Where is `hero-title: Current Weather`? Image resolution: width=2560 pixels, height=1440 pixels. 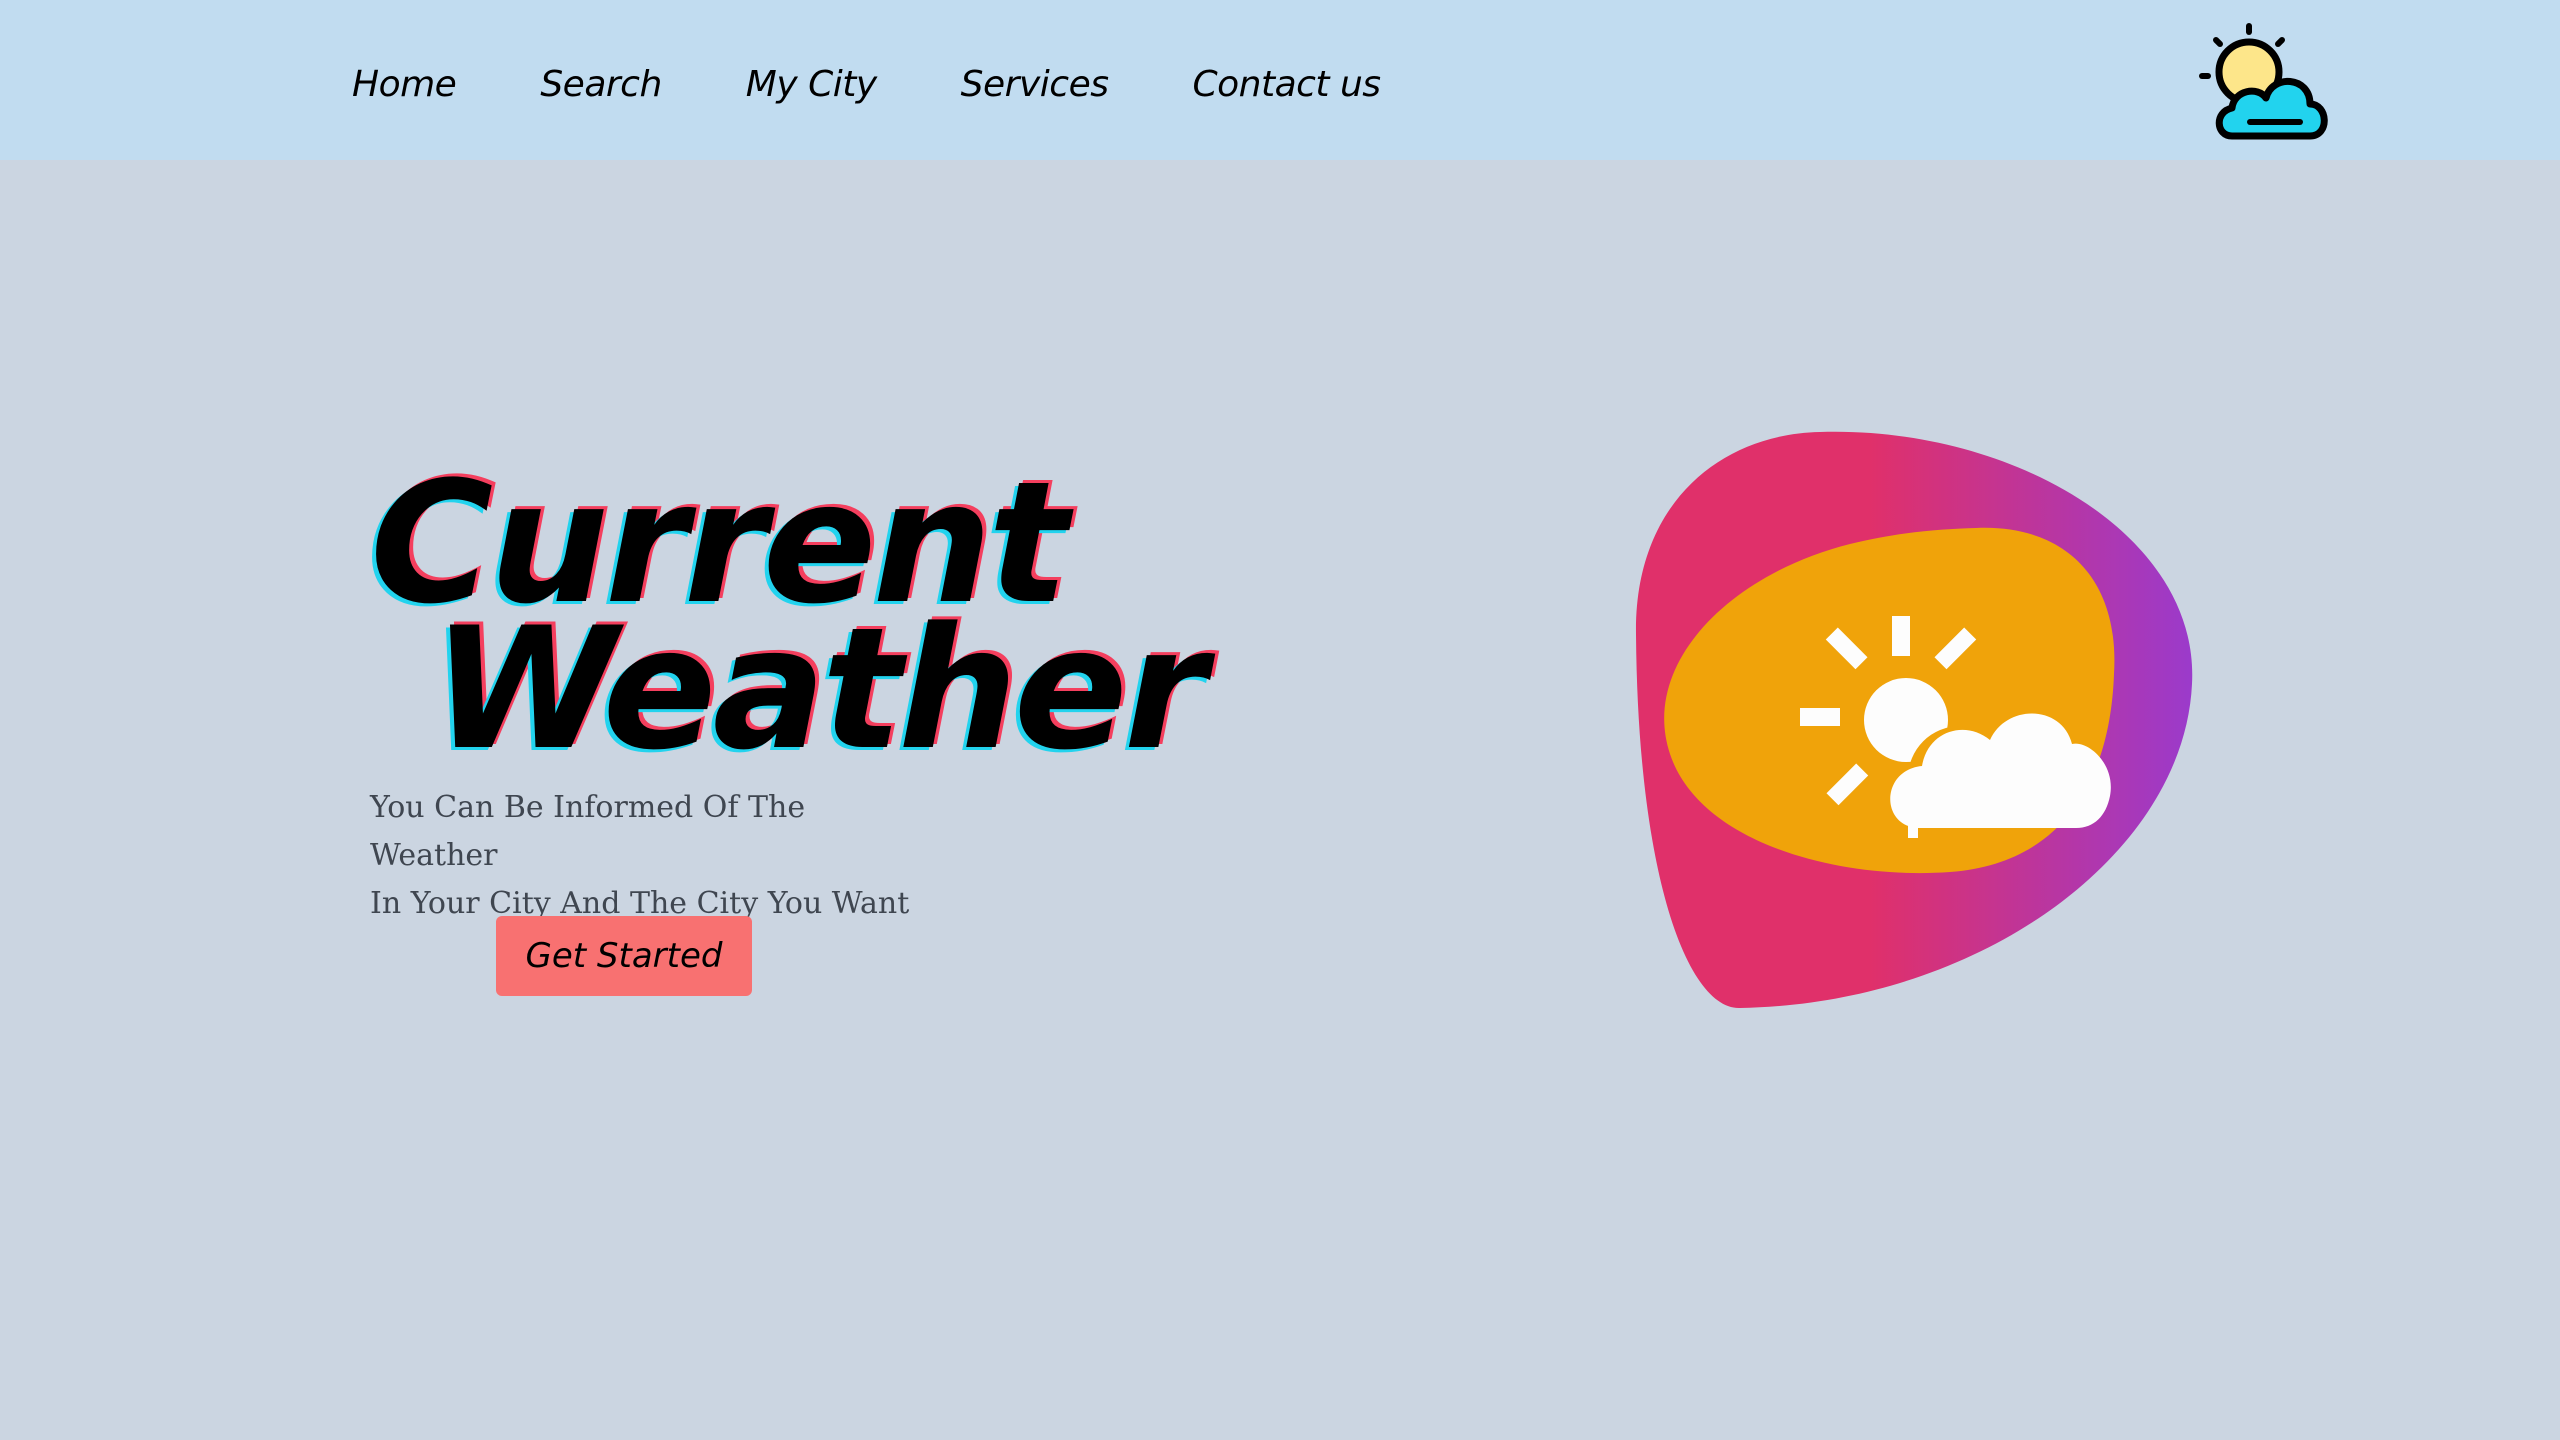
hero-title: Current Weather is located at coordinates (788, 623).